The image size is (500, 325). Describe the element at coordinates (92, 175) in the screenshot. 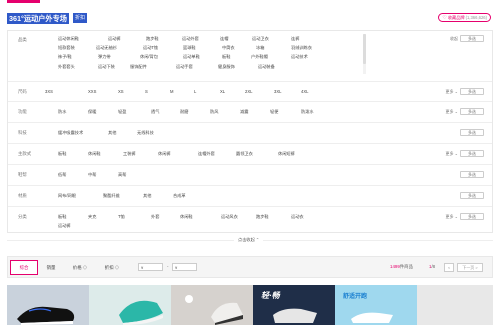

I see `filter-option: 中帮` at that location.